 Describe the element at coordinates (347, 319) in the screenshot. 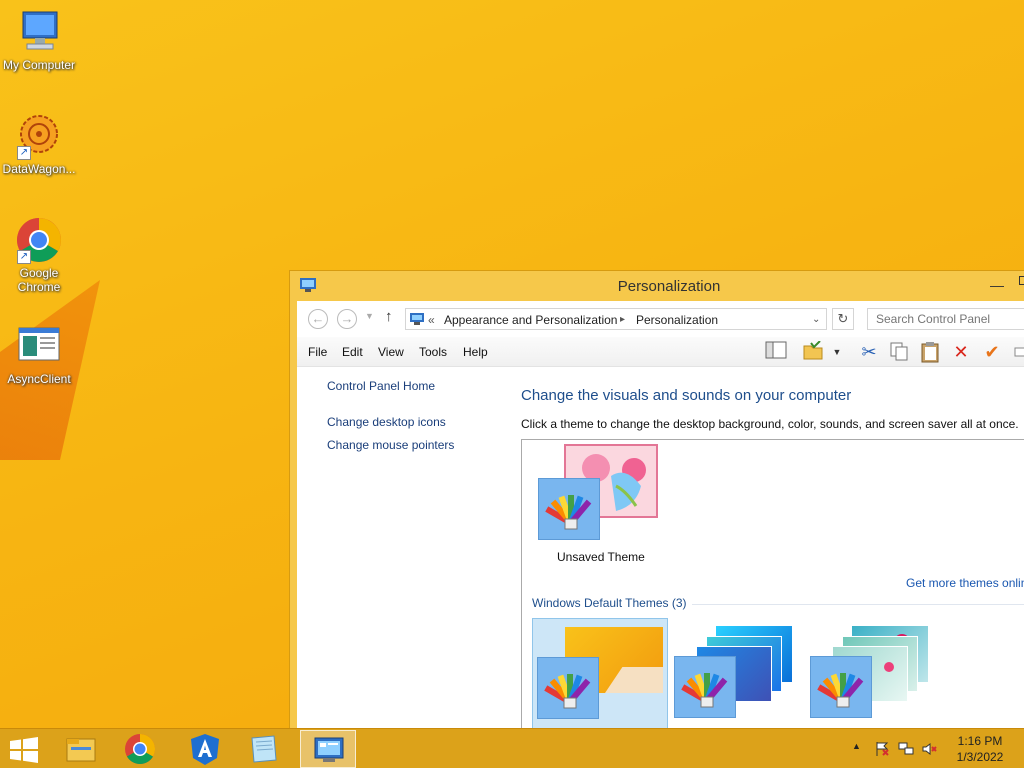

I see `forward-button: →` at that location.